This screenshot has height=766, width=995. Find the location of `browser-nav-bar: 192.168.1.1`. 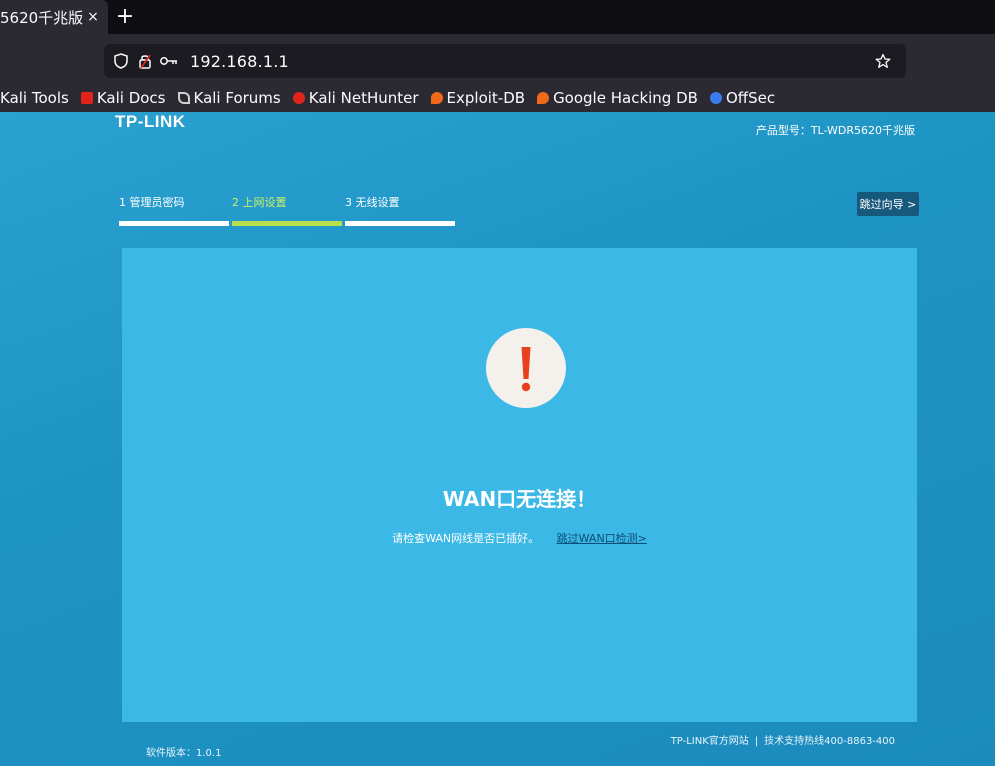

browser-nav-bar: 192.168.1.1 is located at coordinates (497, 59).